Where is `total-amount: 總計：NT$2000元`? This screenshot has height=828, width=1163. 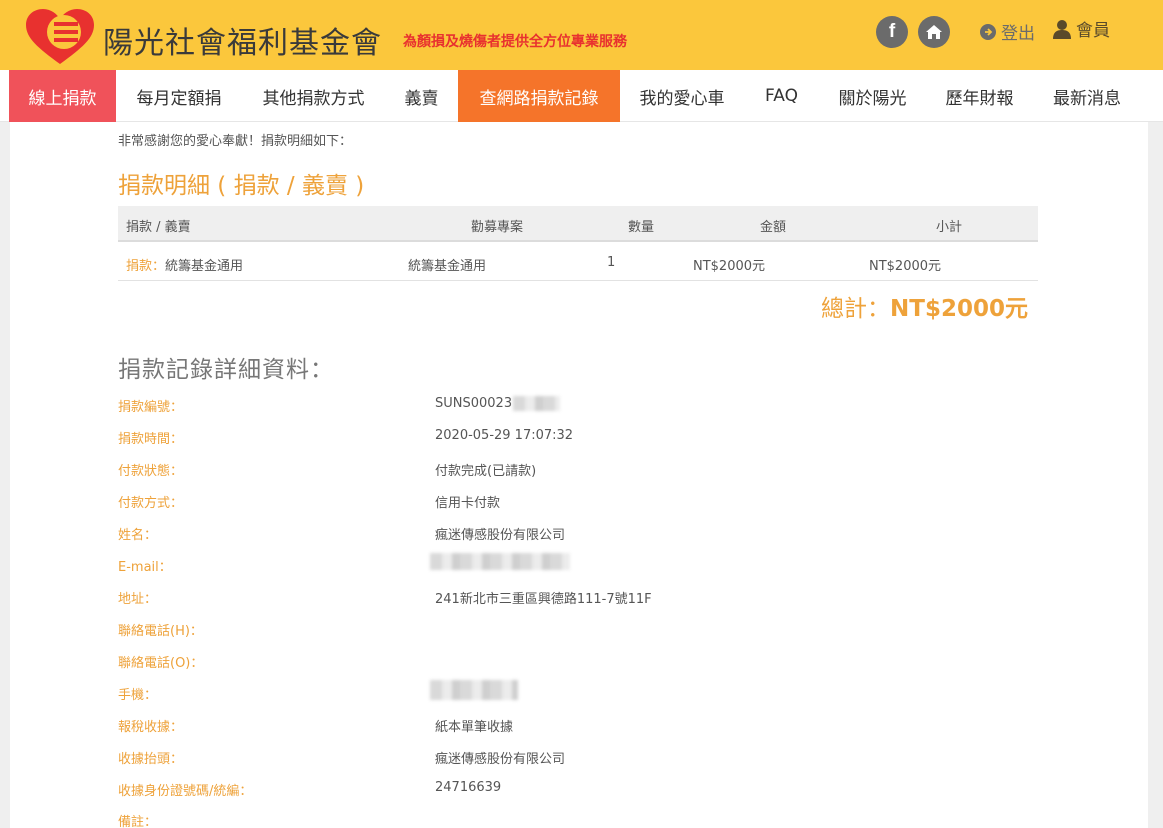
total-amount: 總計：NT$2000元 is located at coordinates (924, 306).